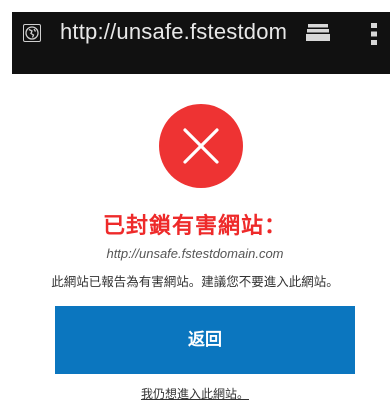 The image size is (390, 403). What do you see at coordinates (194, 226) in the screenshot?
I see `block-title: 已封鎖有害網站：` at bounding box center [194, 226].